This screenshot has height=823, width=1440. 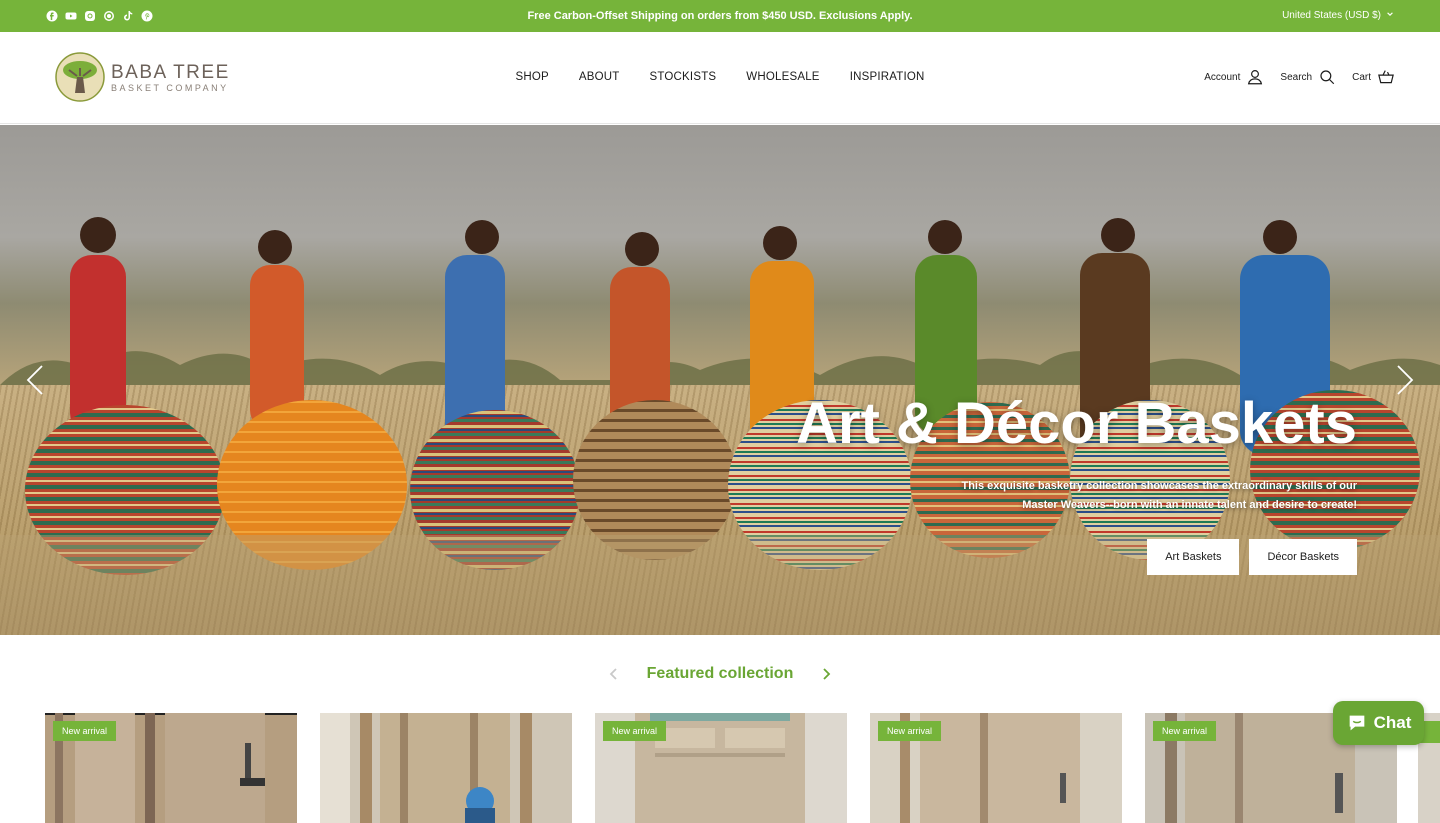 I want to click on currency-selector: United States (USD $), so click(x=1338, y=15).